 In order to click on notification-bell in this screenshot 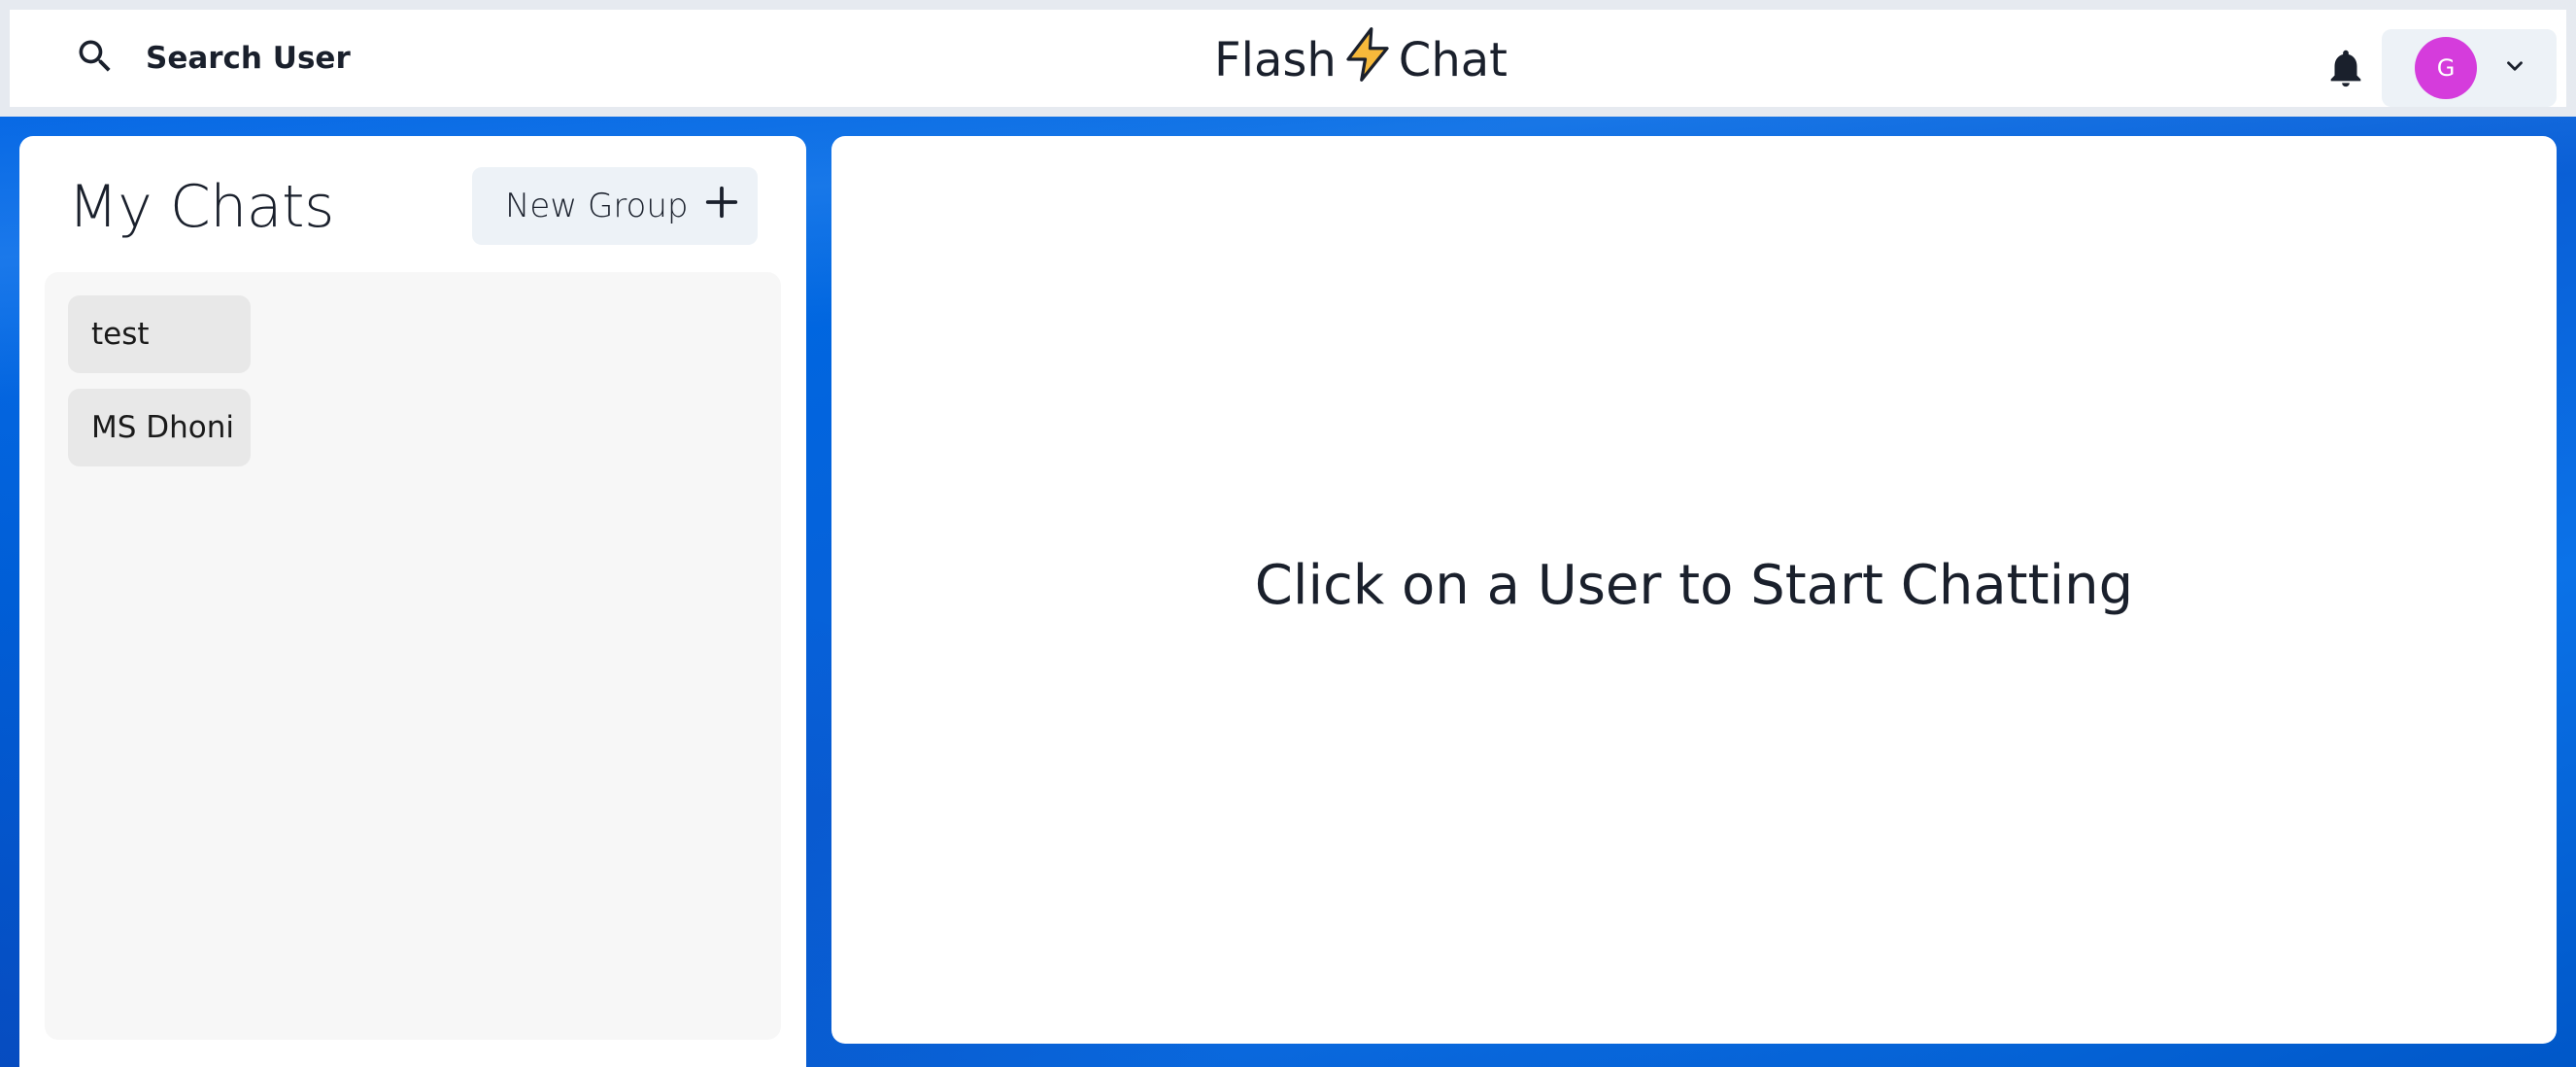, I will do `click(2345, 68)`.